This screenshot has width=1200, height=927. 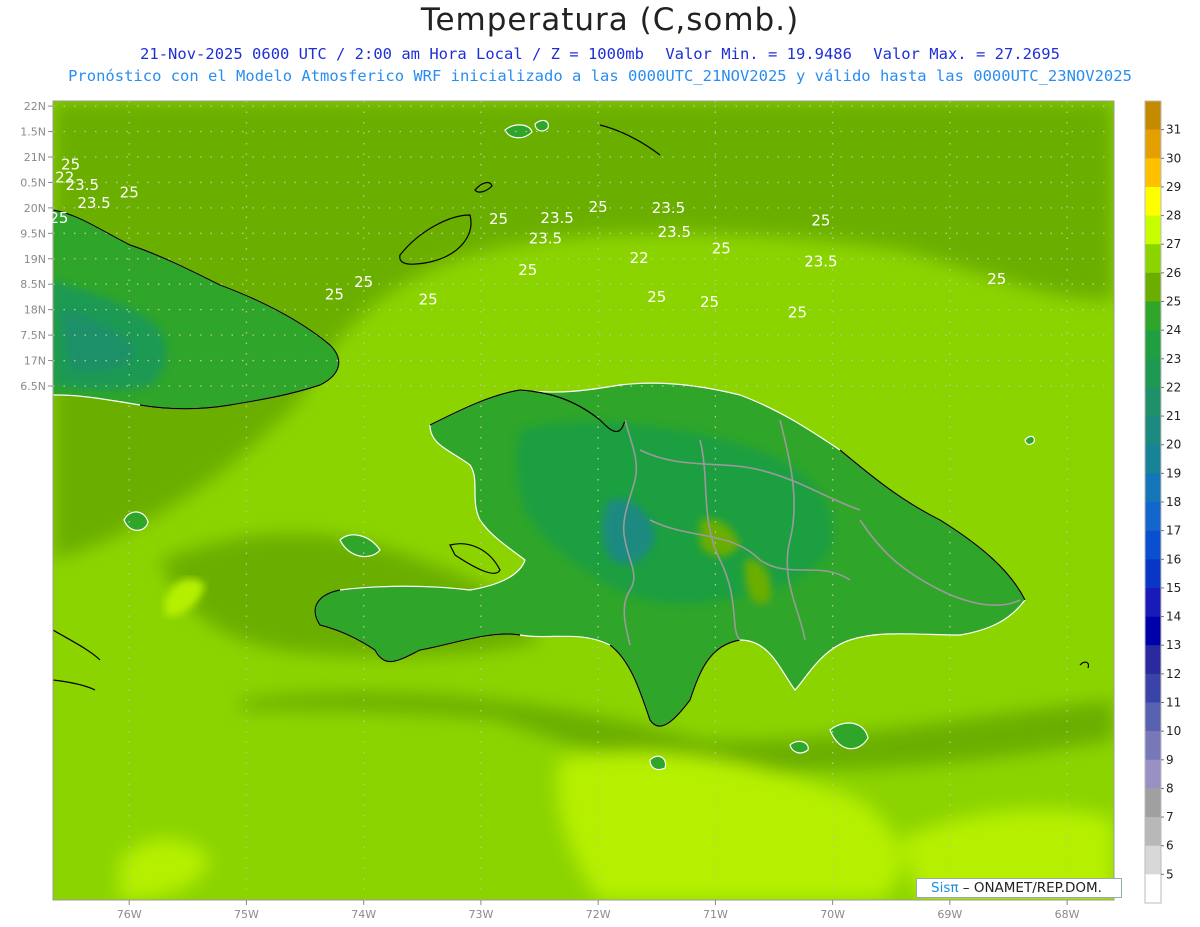 What do you see at coordinates (1173, 531) in the screenshot?
I see `colorbar-label: 17` at bounding box center [1173, 531].